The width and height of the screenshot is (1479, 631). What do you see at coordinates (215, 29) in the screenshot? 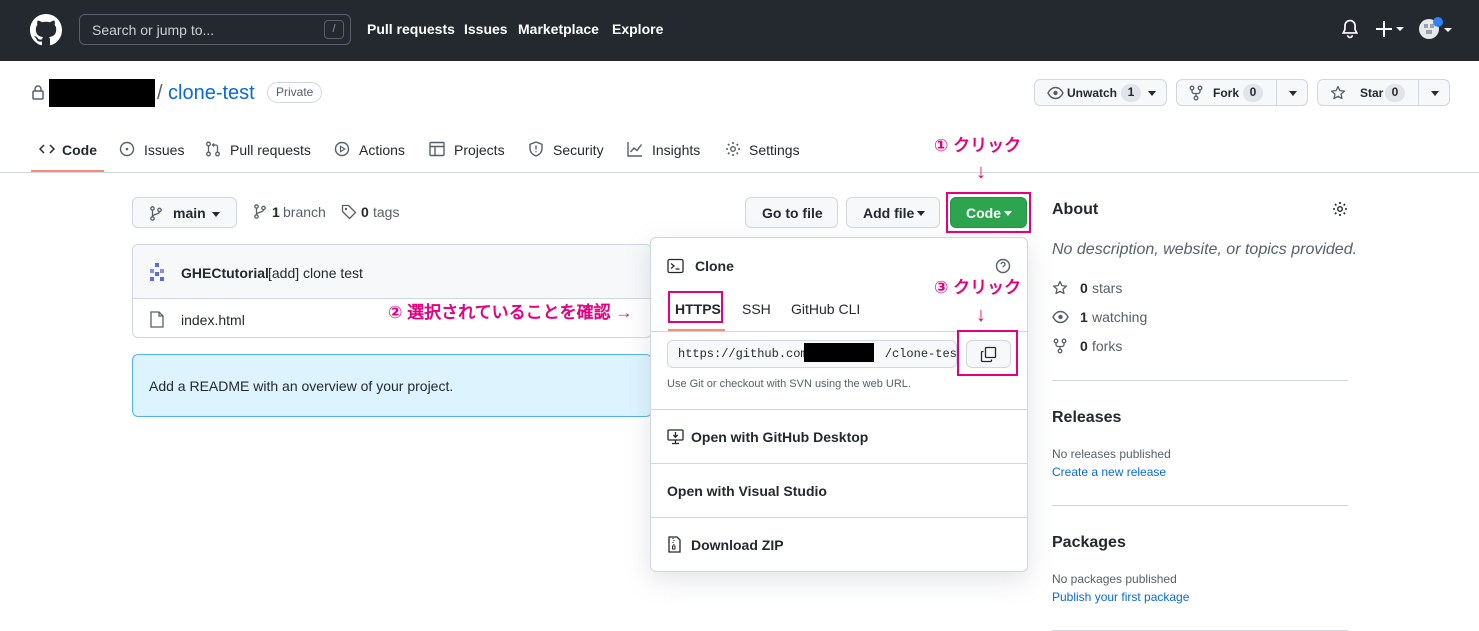
I see `search-input: Search or jump to... /` at bounding box center [215, 29].